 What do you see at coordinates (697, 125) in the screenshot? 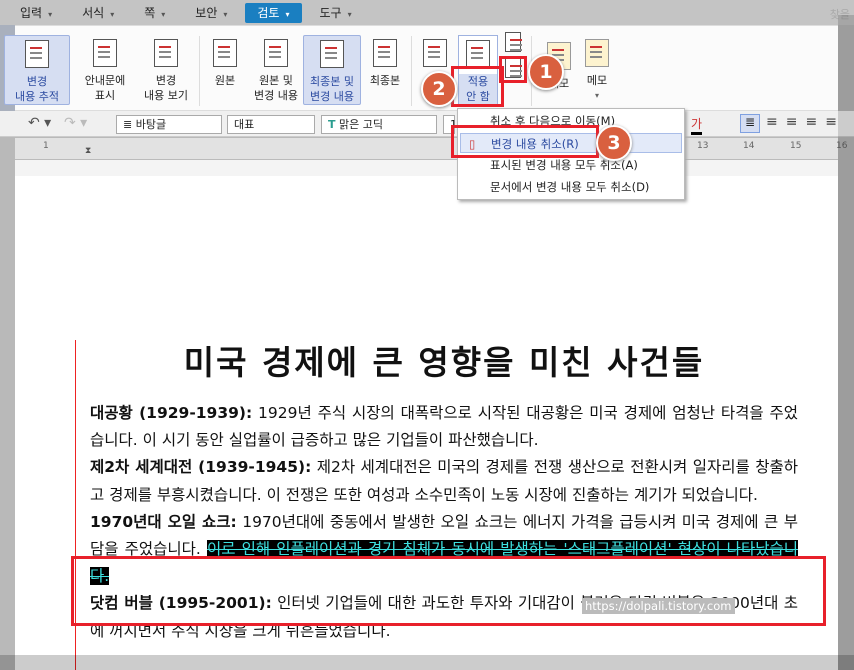
I see `font-color-icon: 가` at bounding box center [697, 125].